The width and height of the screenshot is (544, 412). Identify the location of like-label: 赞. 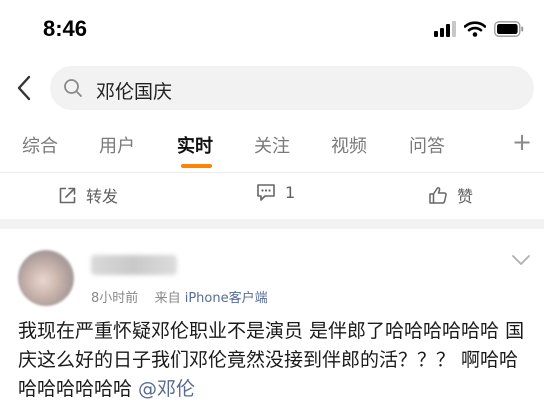
(465, 196).